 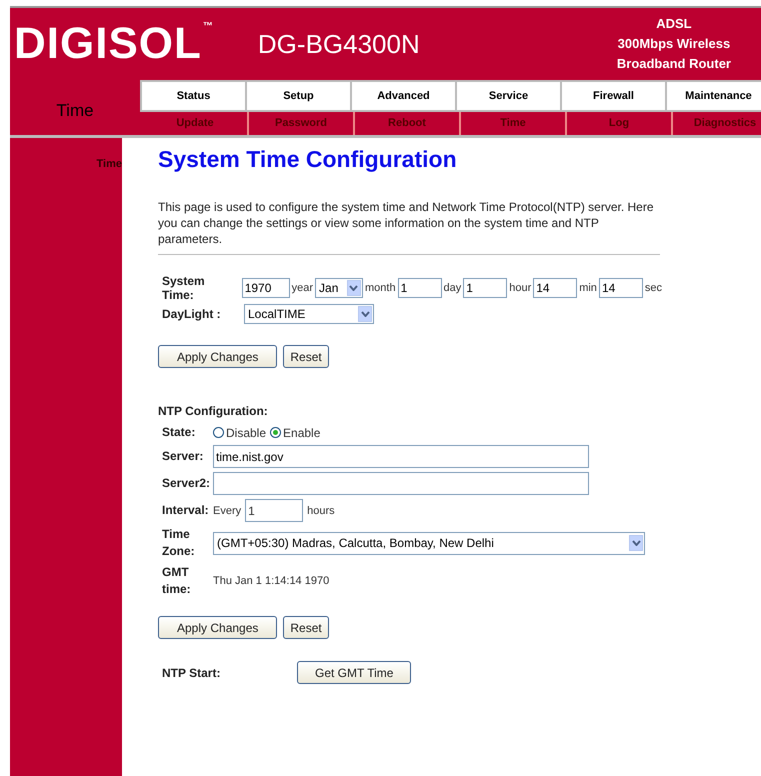 I want to click on field-label: NTP Start:, so click(x=192, y=673).